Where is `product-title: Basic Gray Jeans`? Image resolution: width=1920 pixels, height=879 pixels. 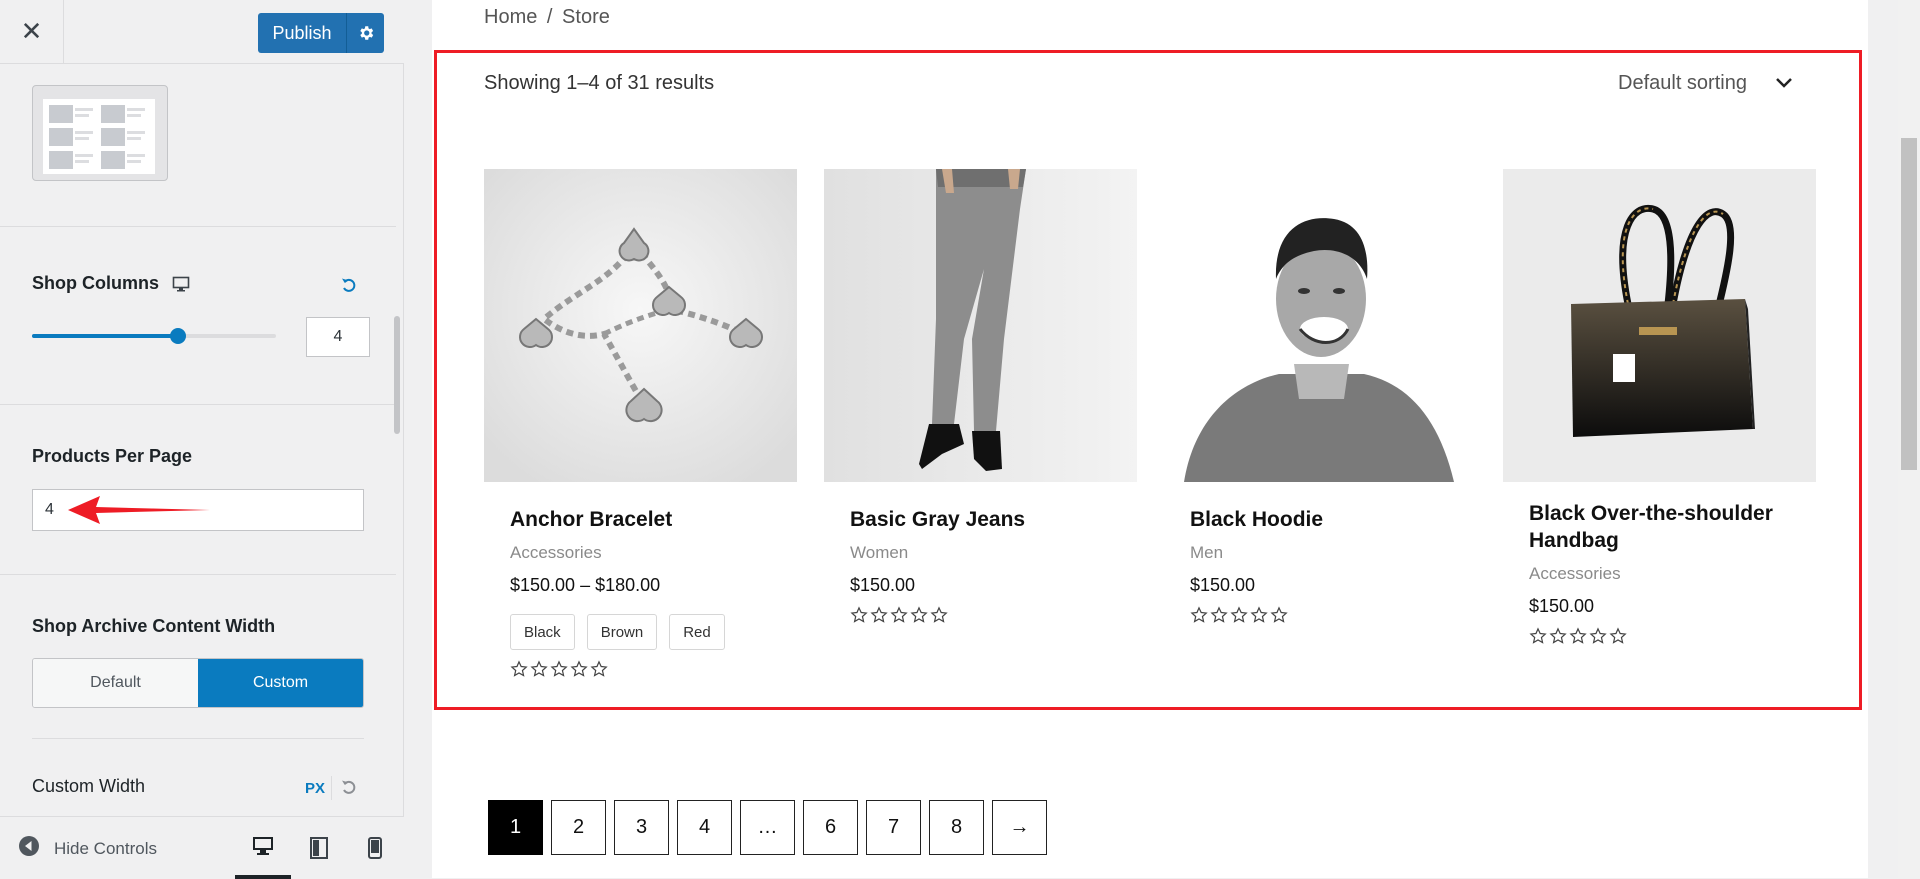
product-title: Basic Gray Jeans is located at coordinates (980, 519).